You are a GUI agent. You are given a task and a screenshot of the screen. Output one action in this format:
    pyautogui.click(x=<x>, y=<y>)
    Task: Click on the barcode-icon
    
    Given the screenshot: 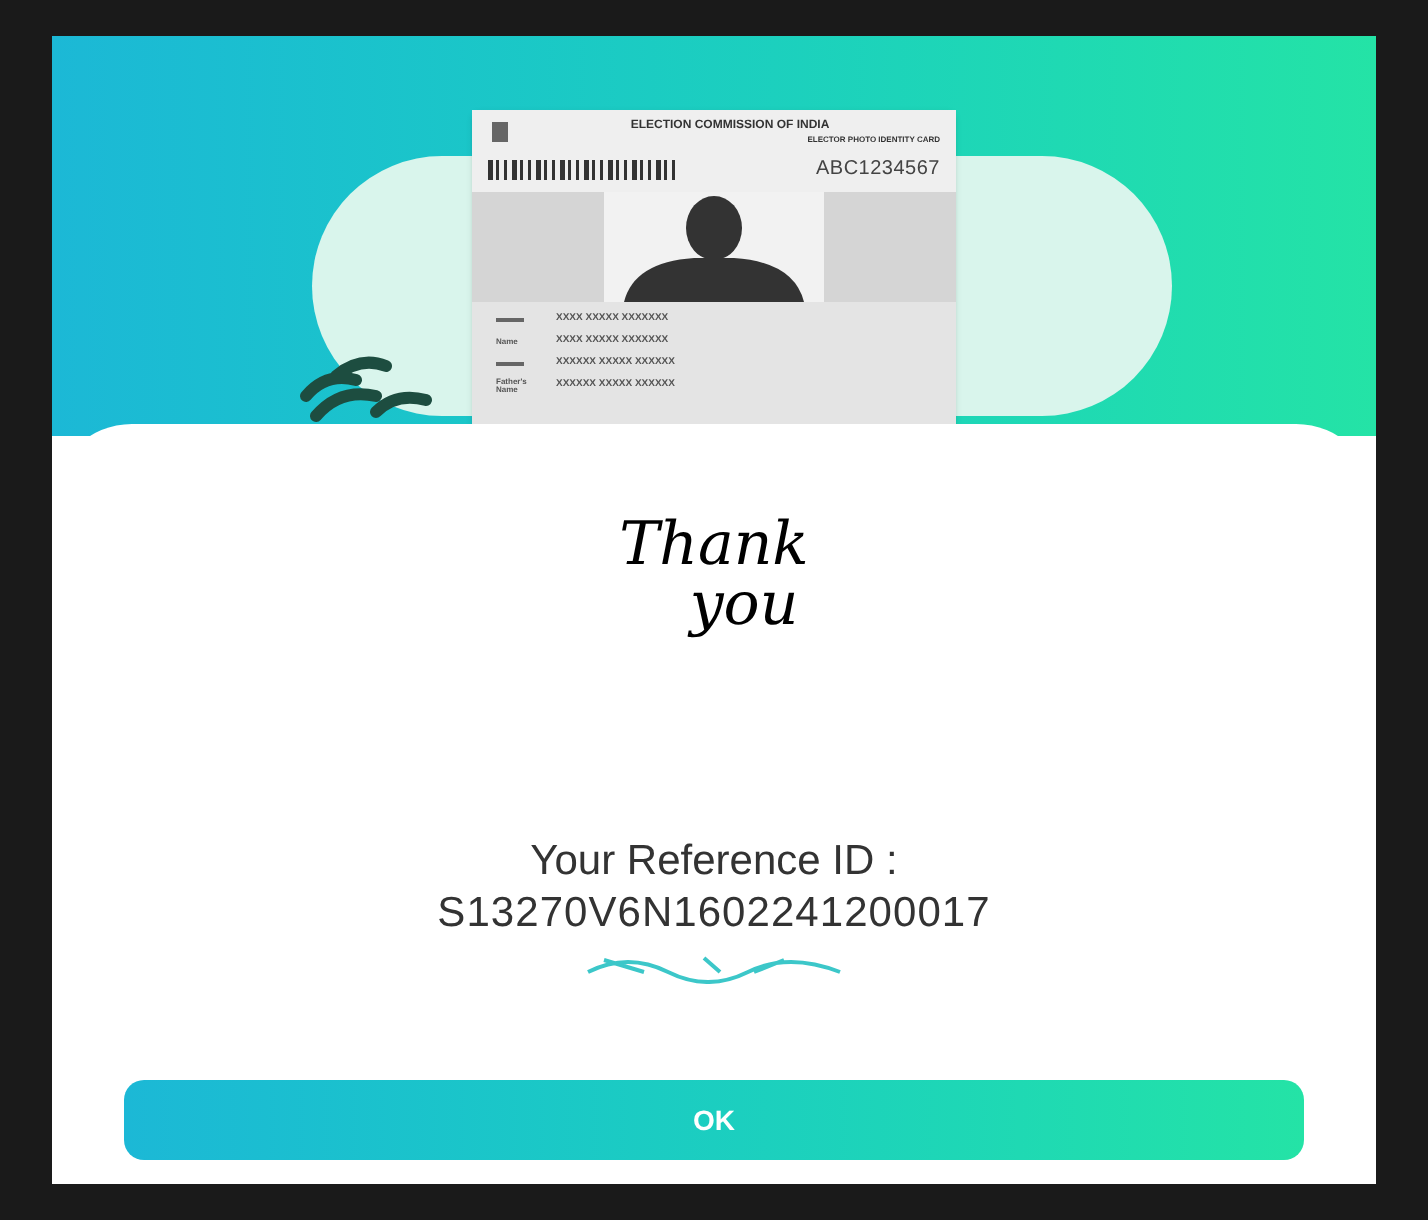 What is the action you would take?
    pyautogui.click(x=583, y=169)
    